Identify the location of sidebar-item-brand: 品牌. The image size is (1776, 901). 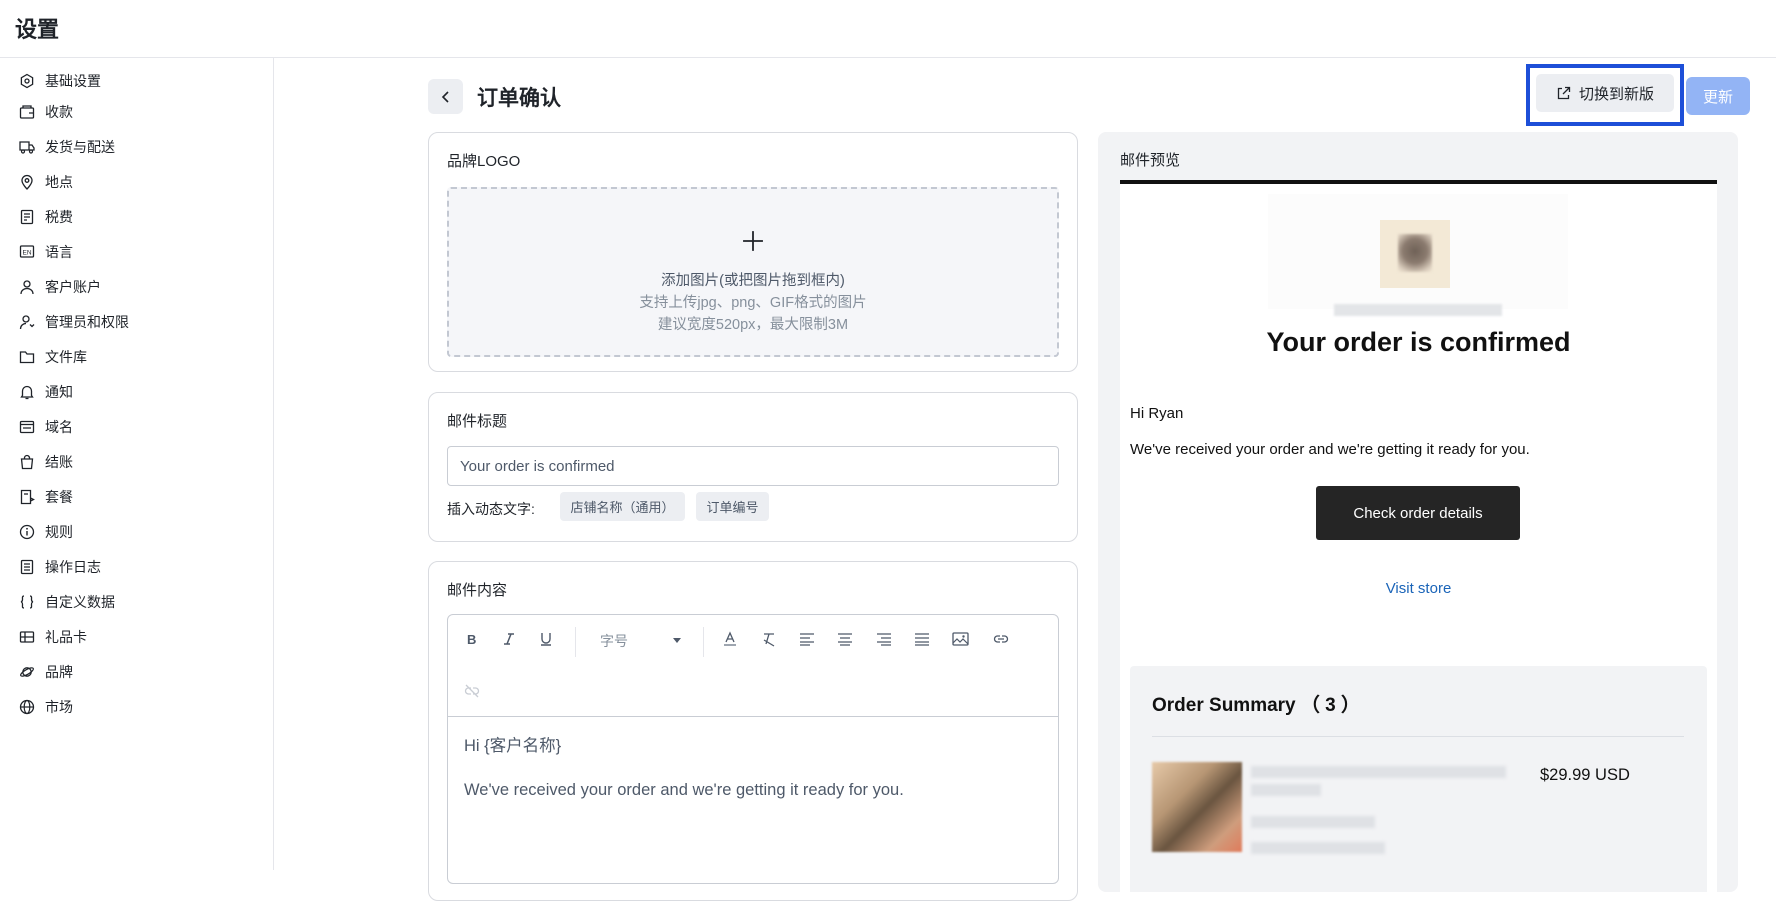
(136, 672).